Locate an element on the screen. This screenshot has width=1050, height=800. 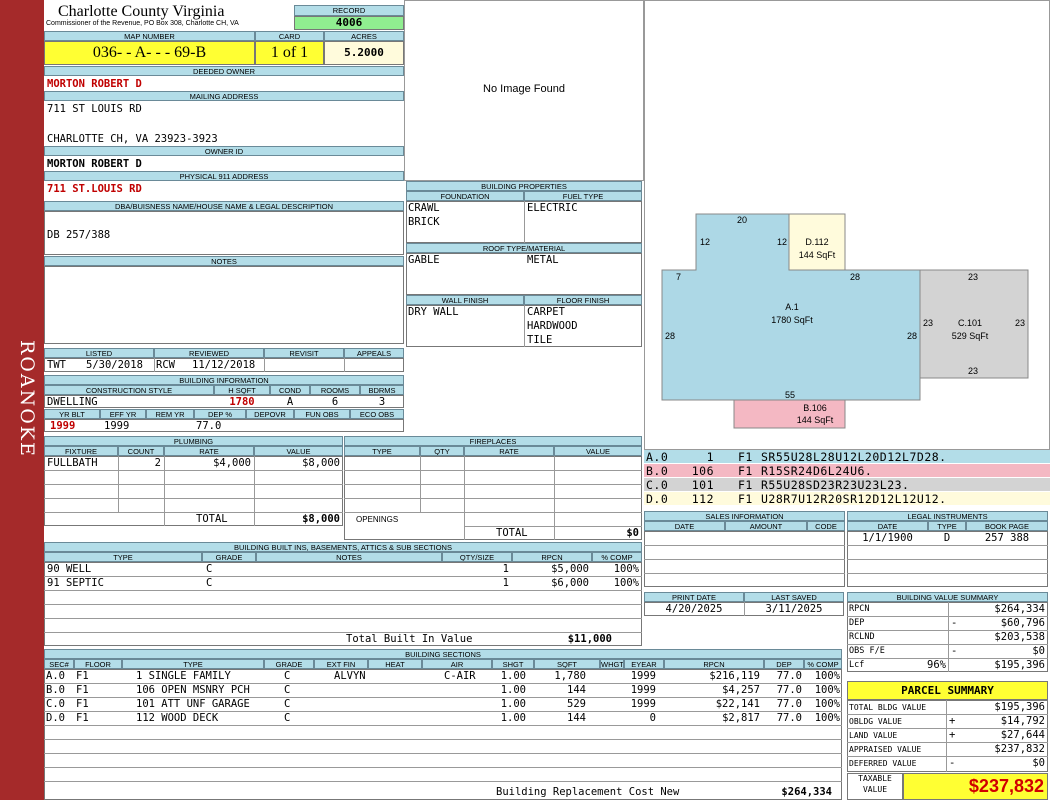
vs-obs: $0 is located at coordinates (1038, 651).